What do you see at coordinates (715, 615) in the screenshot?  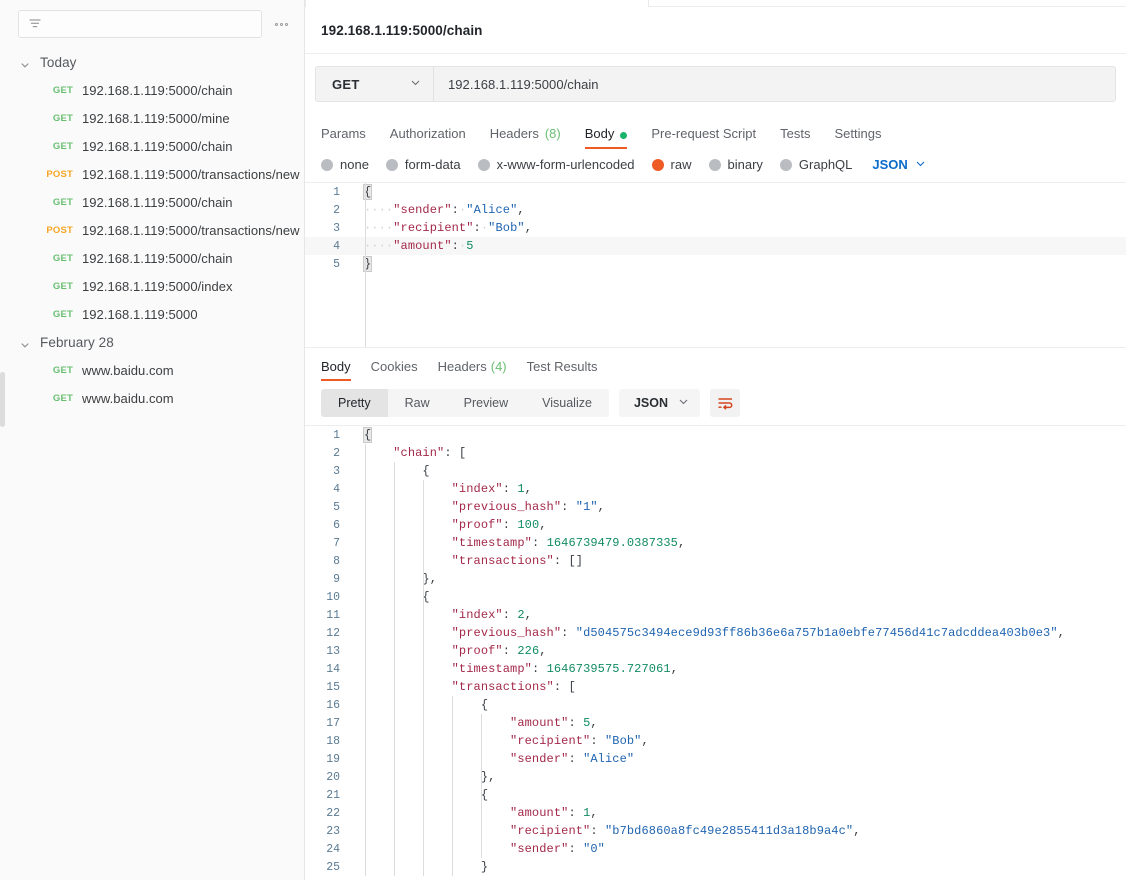 I see `code-line: 11 "index": 2,` at bounding box center [715, 615].